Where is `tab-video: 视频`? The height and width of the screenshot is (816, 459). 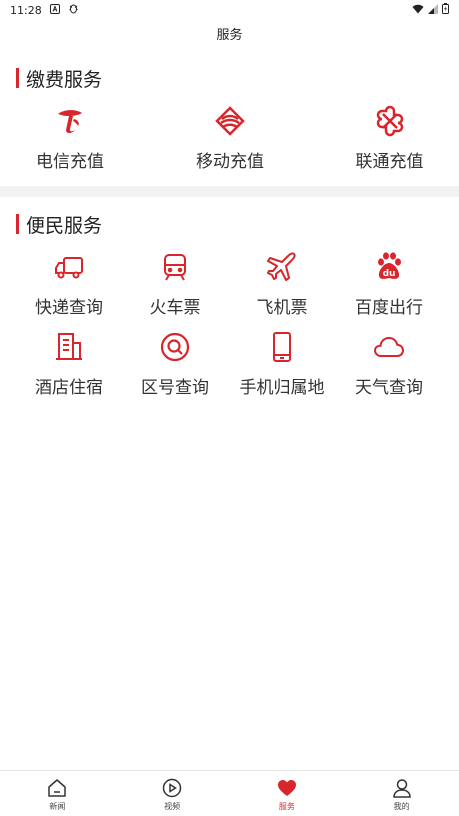
tab-video: 视频 is located at coordinates (172, 793).